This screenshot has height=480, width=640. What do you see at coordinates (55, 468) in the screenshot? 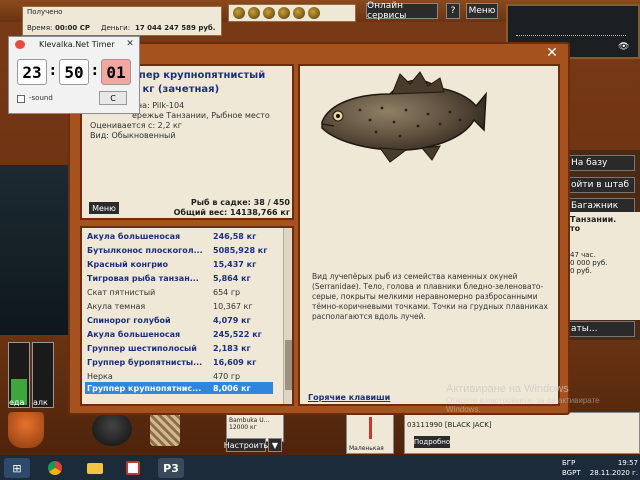
I see `chrome-icon` at bounding box center [55, 468].